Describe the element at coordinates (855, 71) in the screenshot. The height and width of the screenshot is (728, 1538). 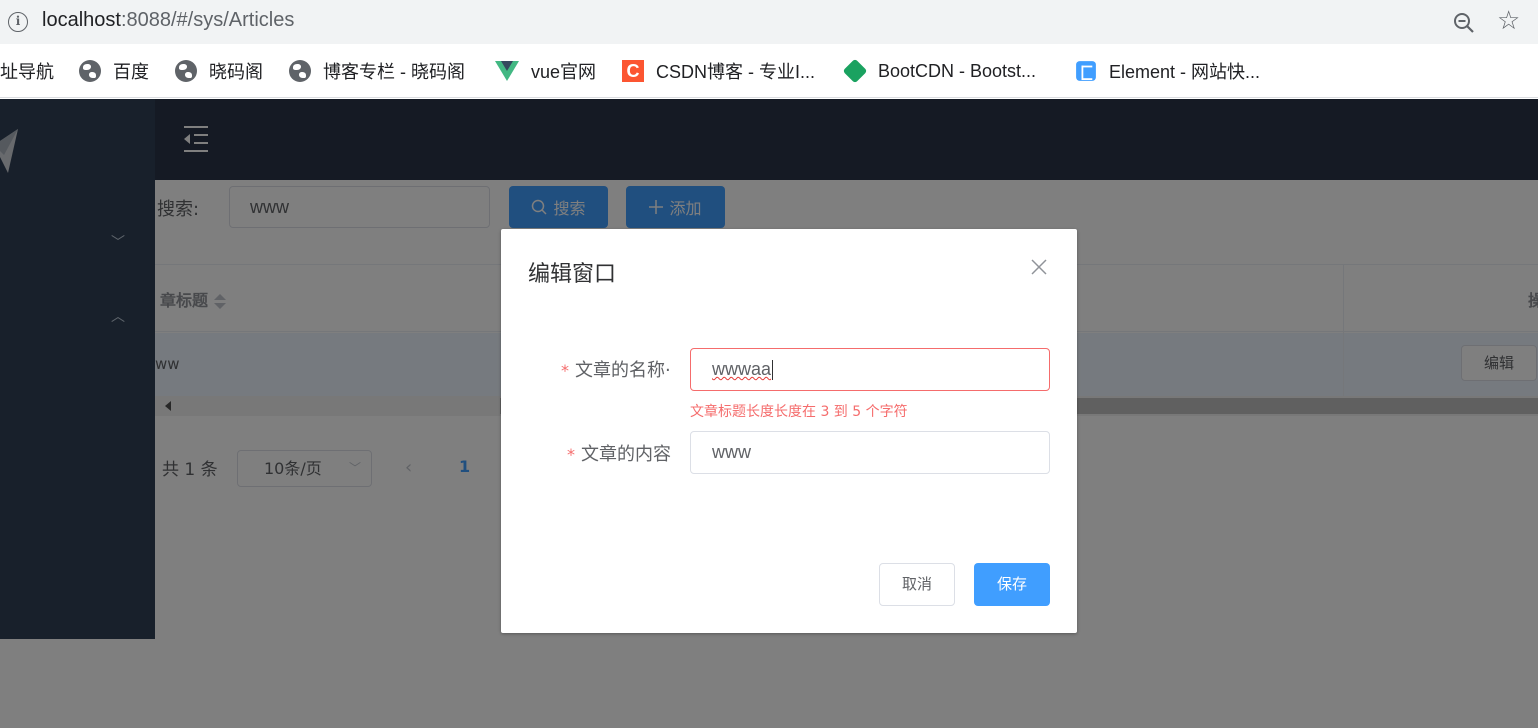
I see `bootcdn-icon` at that location.